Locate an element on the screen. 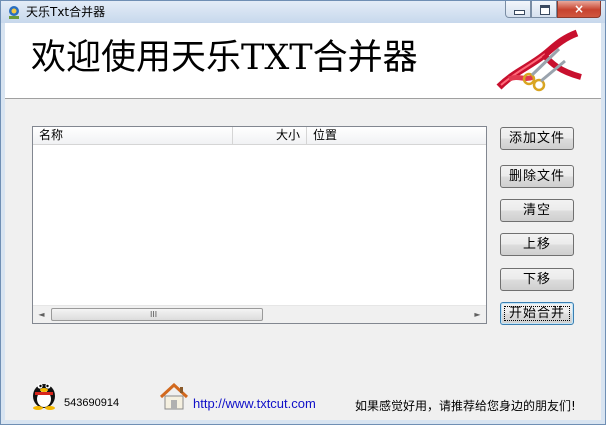 The width and height of the screenshot is (606, 425). minimize-button is located at coordinates (518, 9).